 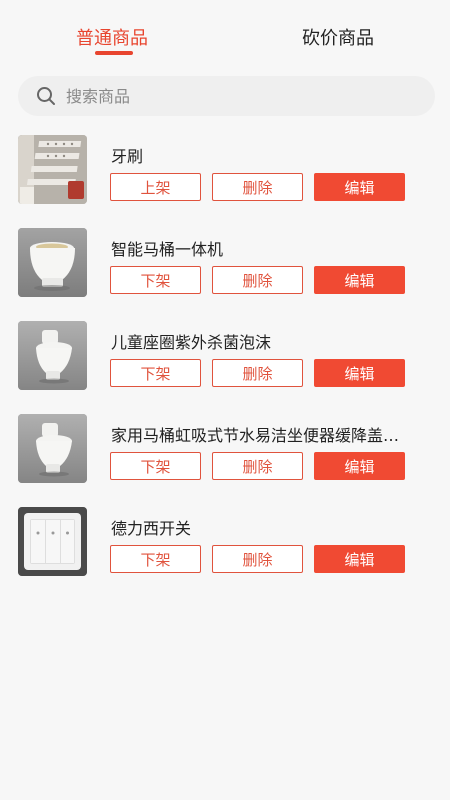 I want to click on tab-bar: 普通商品 砍价商品, so click(x=225, y=35).